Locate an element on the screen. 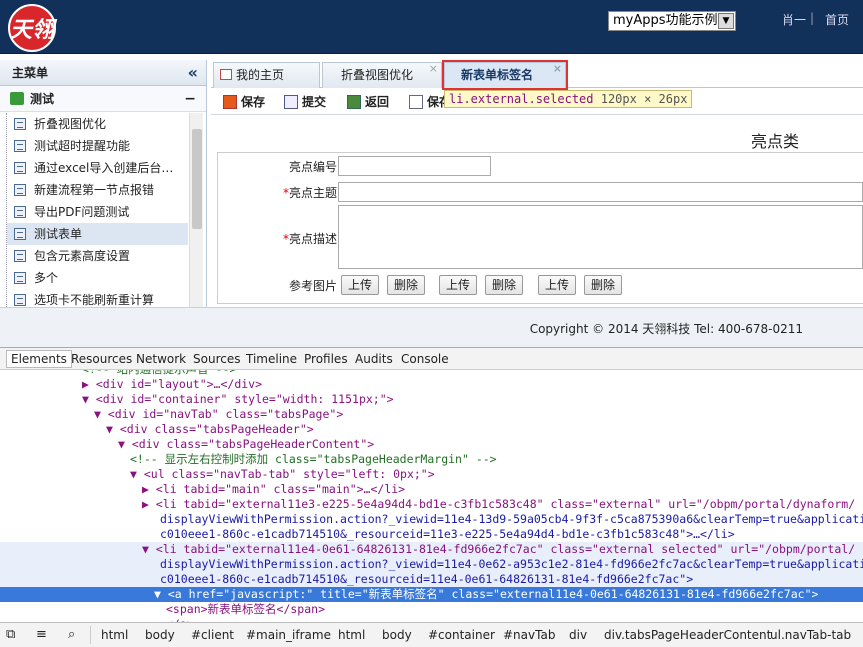 The width and height of the screenshot is (863, 647). dom-node-row: <span>新表单标签名</span> is located at coordinates (431, 609).